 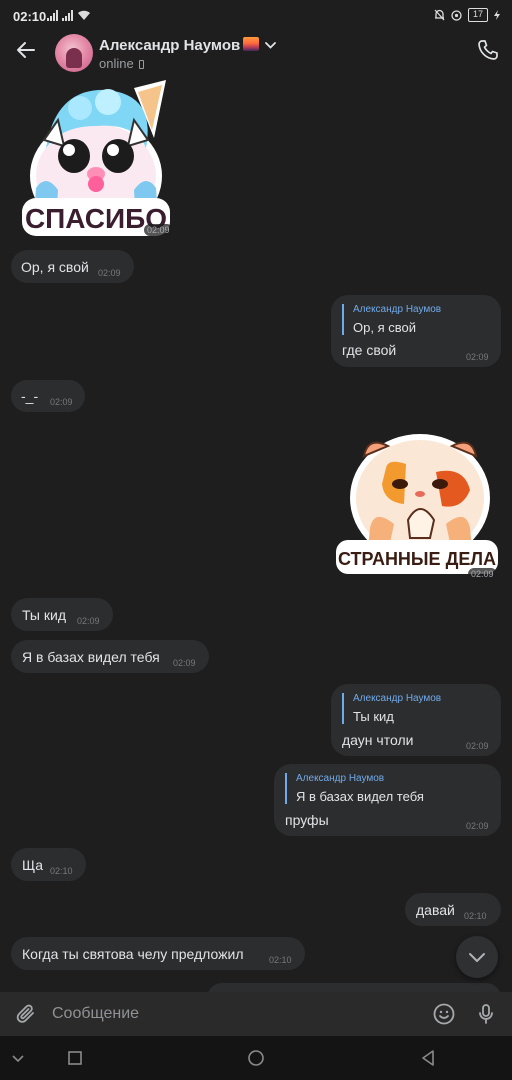 I want to click on incoming-message: Когда ты святова челу предложил 02:10, so click(x=158, y=953).